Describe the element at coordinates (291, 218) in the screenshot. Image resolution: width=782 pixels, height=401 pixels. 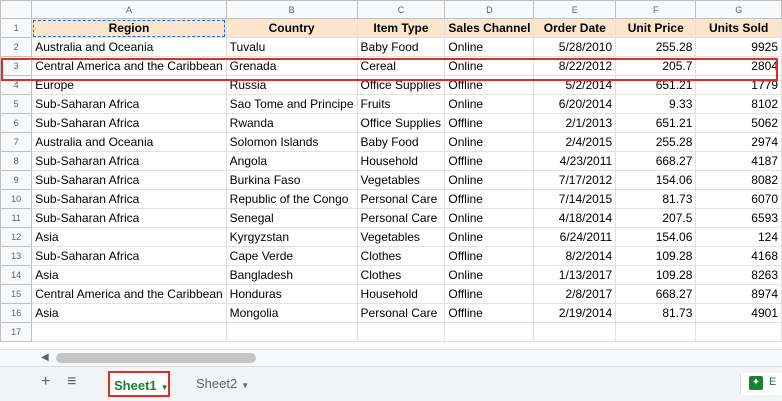
I see `cell-country: Senegal` at that location.